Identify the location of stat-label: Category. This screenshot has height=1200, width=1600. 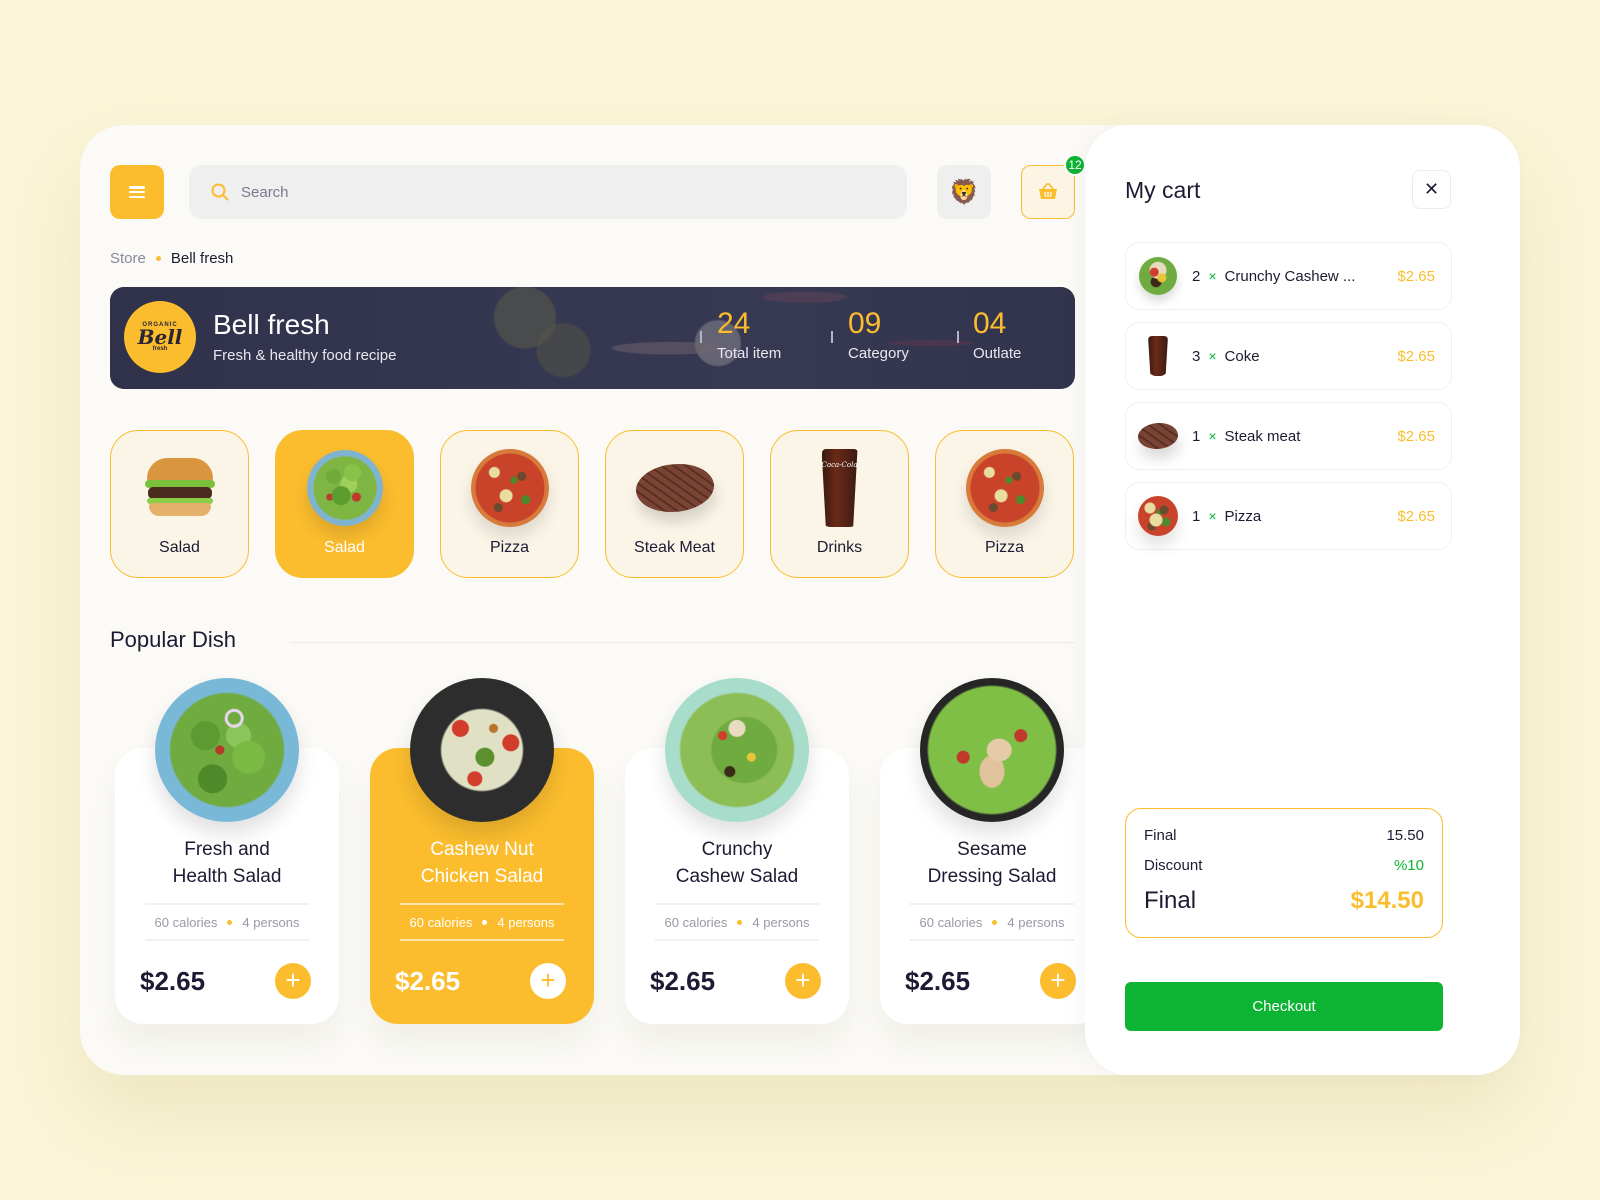
(878, 353).